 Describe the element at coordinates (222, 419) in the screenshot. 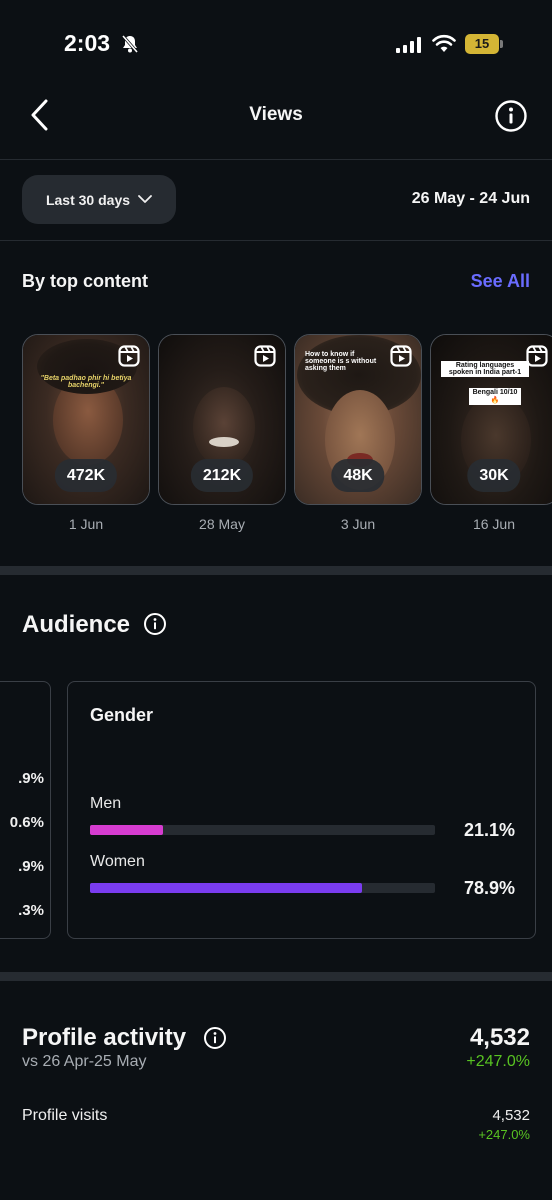

I see `reel-thumbnail: 212K` at that location.